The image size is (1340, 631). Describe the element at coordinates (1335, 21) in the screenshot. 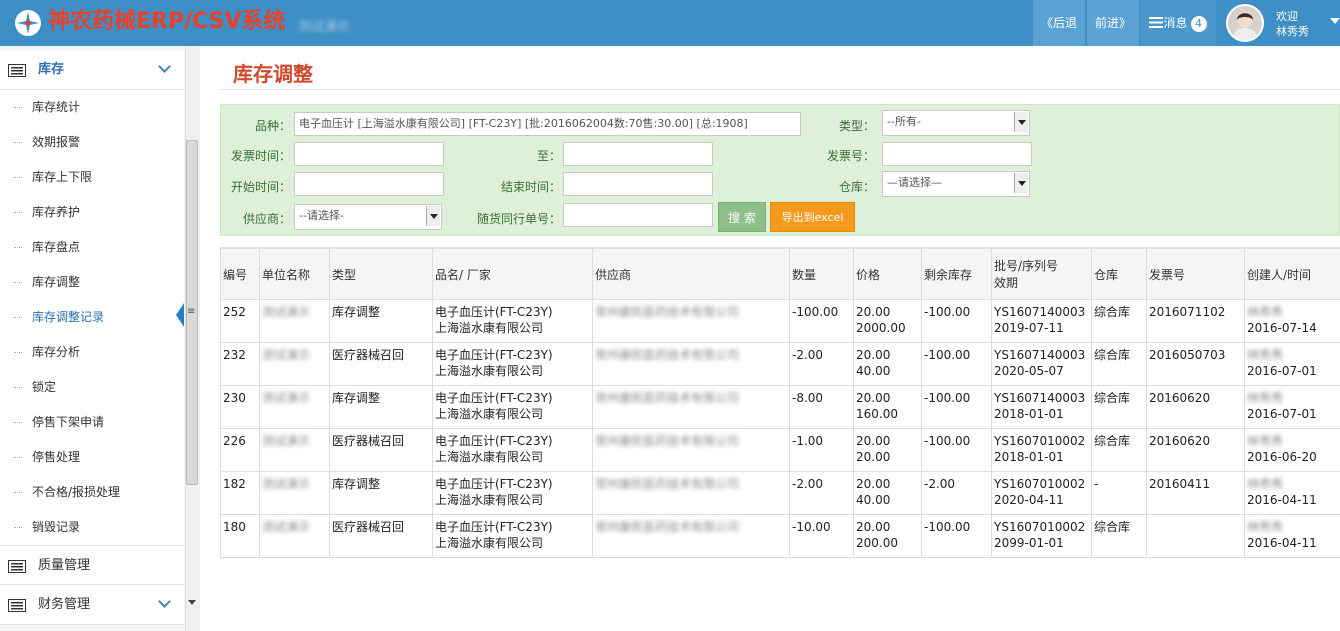

I see `caret-down-icon` at that location.